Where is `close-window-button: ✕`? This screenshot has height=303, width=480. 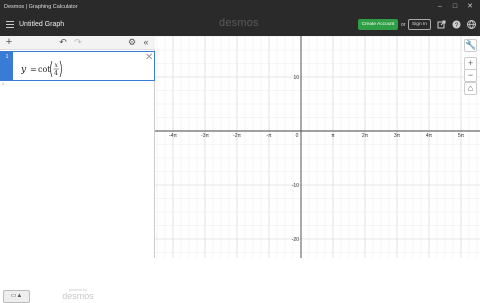
close-window-button: ✕ is located at coordinates (470, 7).